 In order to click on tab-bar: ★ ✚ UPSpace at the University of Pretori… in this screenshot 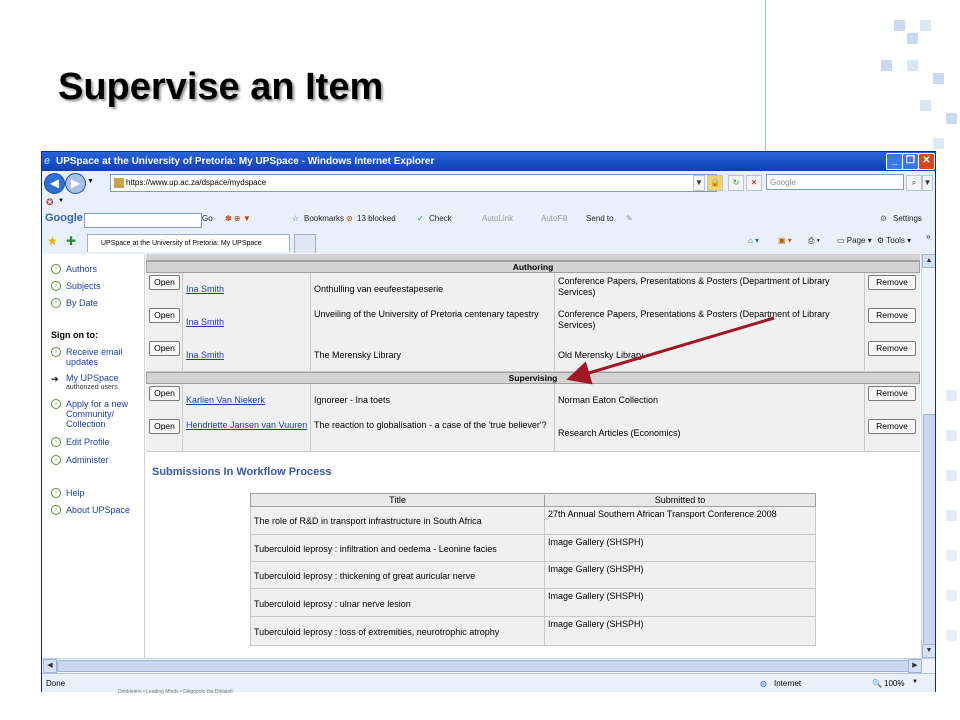, I will do `click(488, 242)`.